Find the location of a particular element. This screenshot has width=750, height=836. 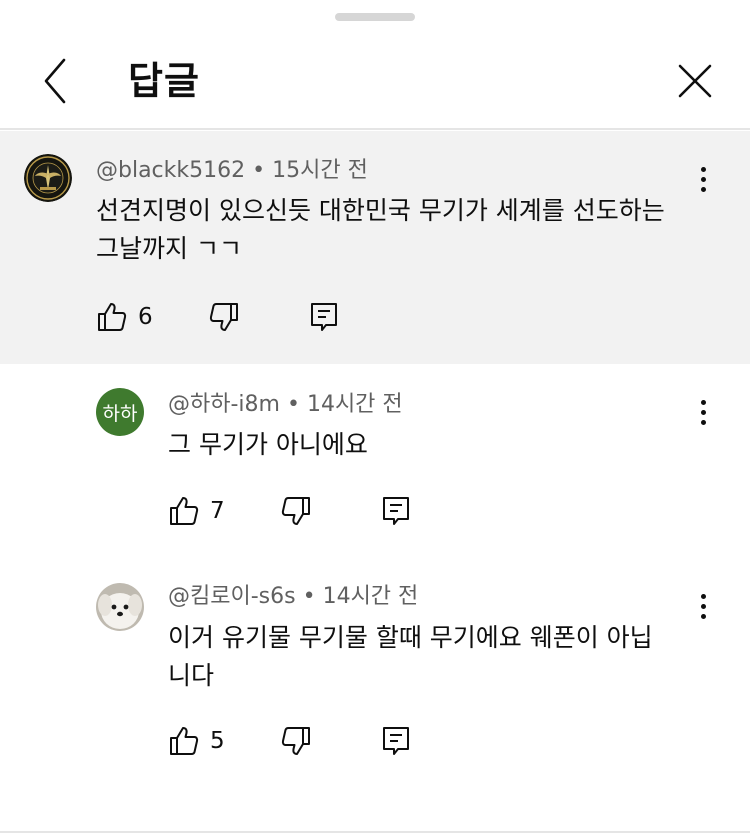

author-name: @blackk5162 is located at coordinates (170, 170).